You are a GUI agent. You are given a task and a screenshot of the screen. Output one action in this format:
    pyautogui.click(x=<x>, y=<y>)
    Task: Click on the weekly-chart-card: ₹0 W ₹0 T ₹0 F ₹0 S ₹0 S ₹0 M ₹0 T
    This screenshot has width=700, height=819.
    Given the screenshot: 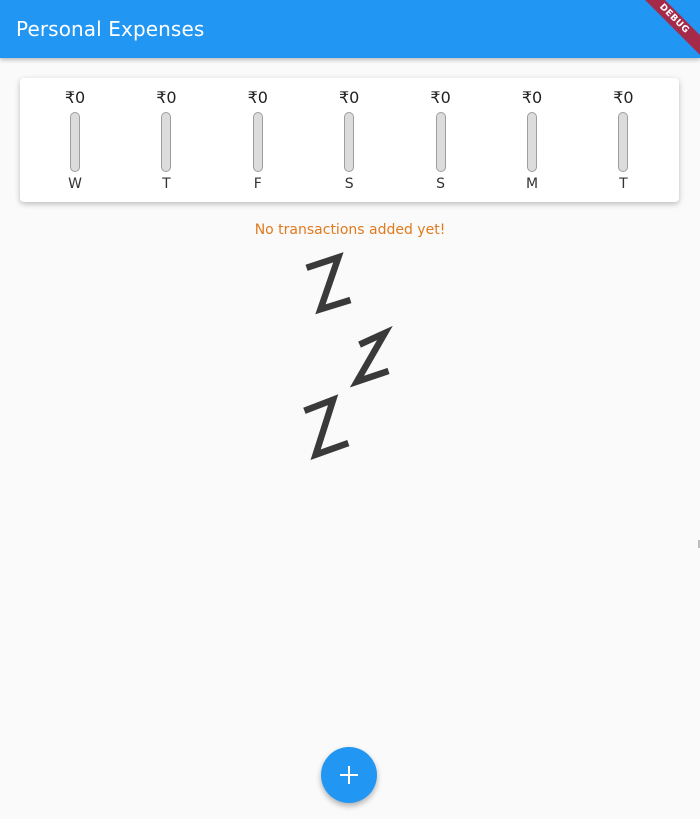 What is the action you would take?
    pyautogui.click(x=349, y=140)
    